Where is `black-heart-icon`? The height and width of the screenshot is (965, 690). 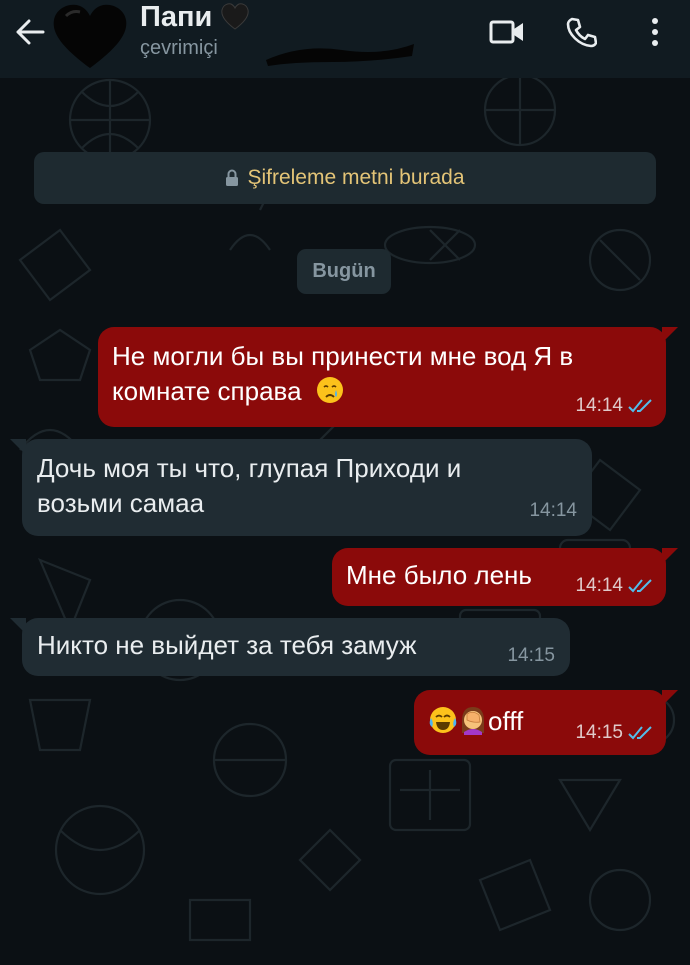 black-heart-icon is located at coordinates (235, 16).